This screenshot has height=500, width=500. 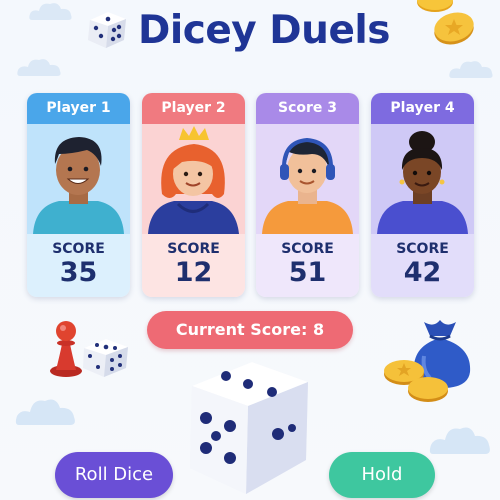 I want to click on score-value: 51, so click(x=307, y=272).